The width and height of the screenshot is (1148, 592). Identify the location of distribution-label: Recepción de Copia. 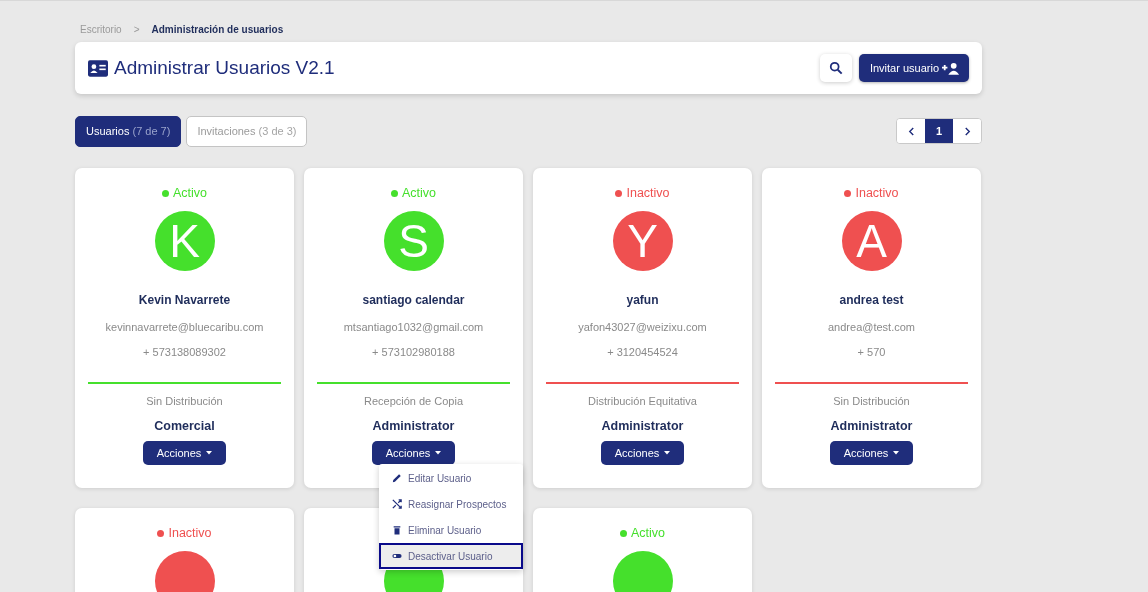
(413, 401).